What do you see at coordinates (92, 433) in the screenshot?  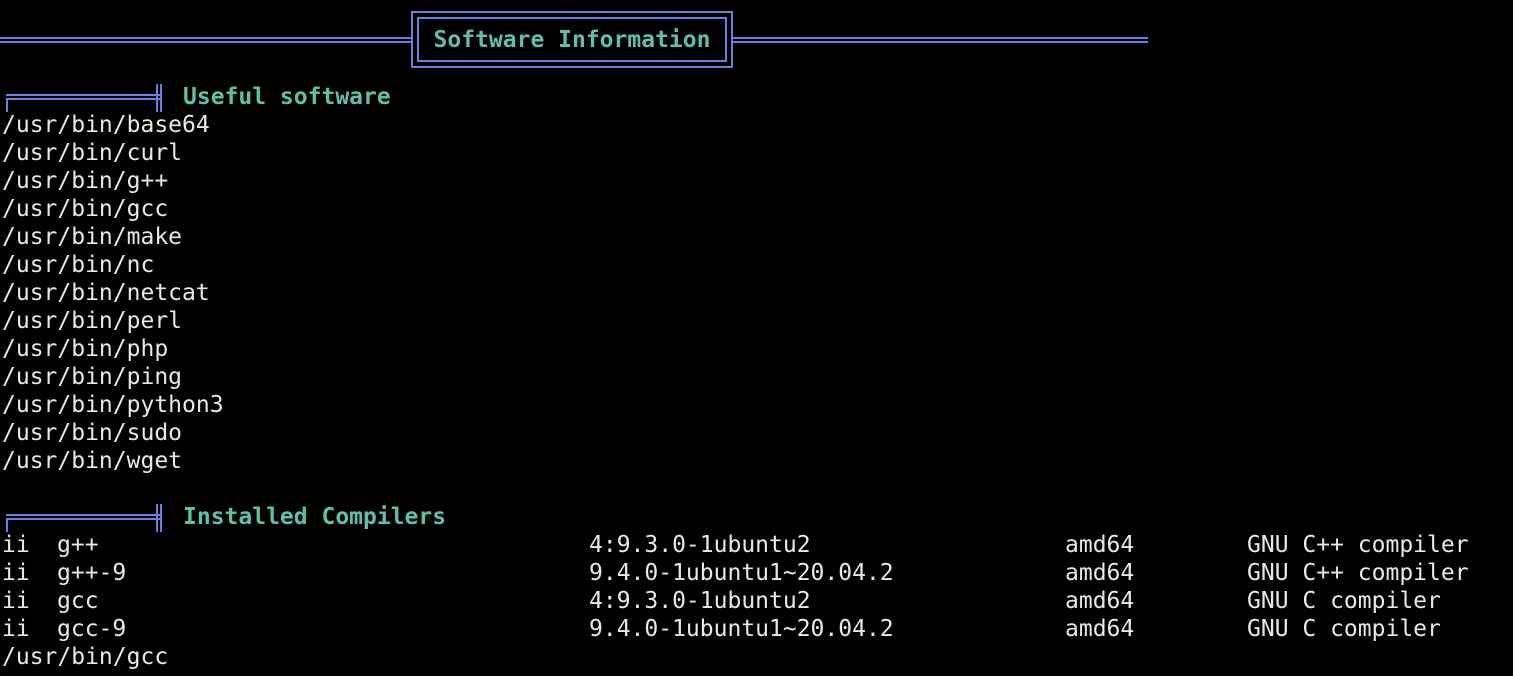 I see `software-item: /usr/bin/sudo` at bounding box center [92, 433].